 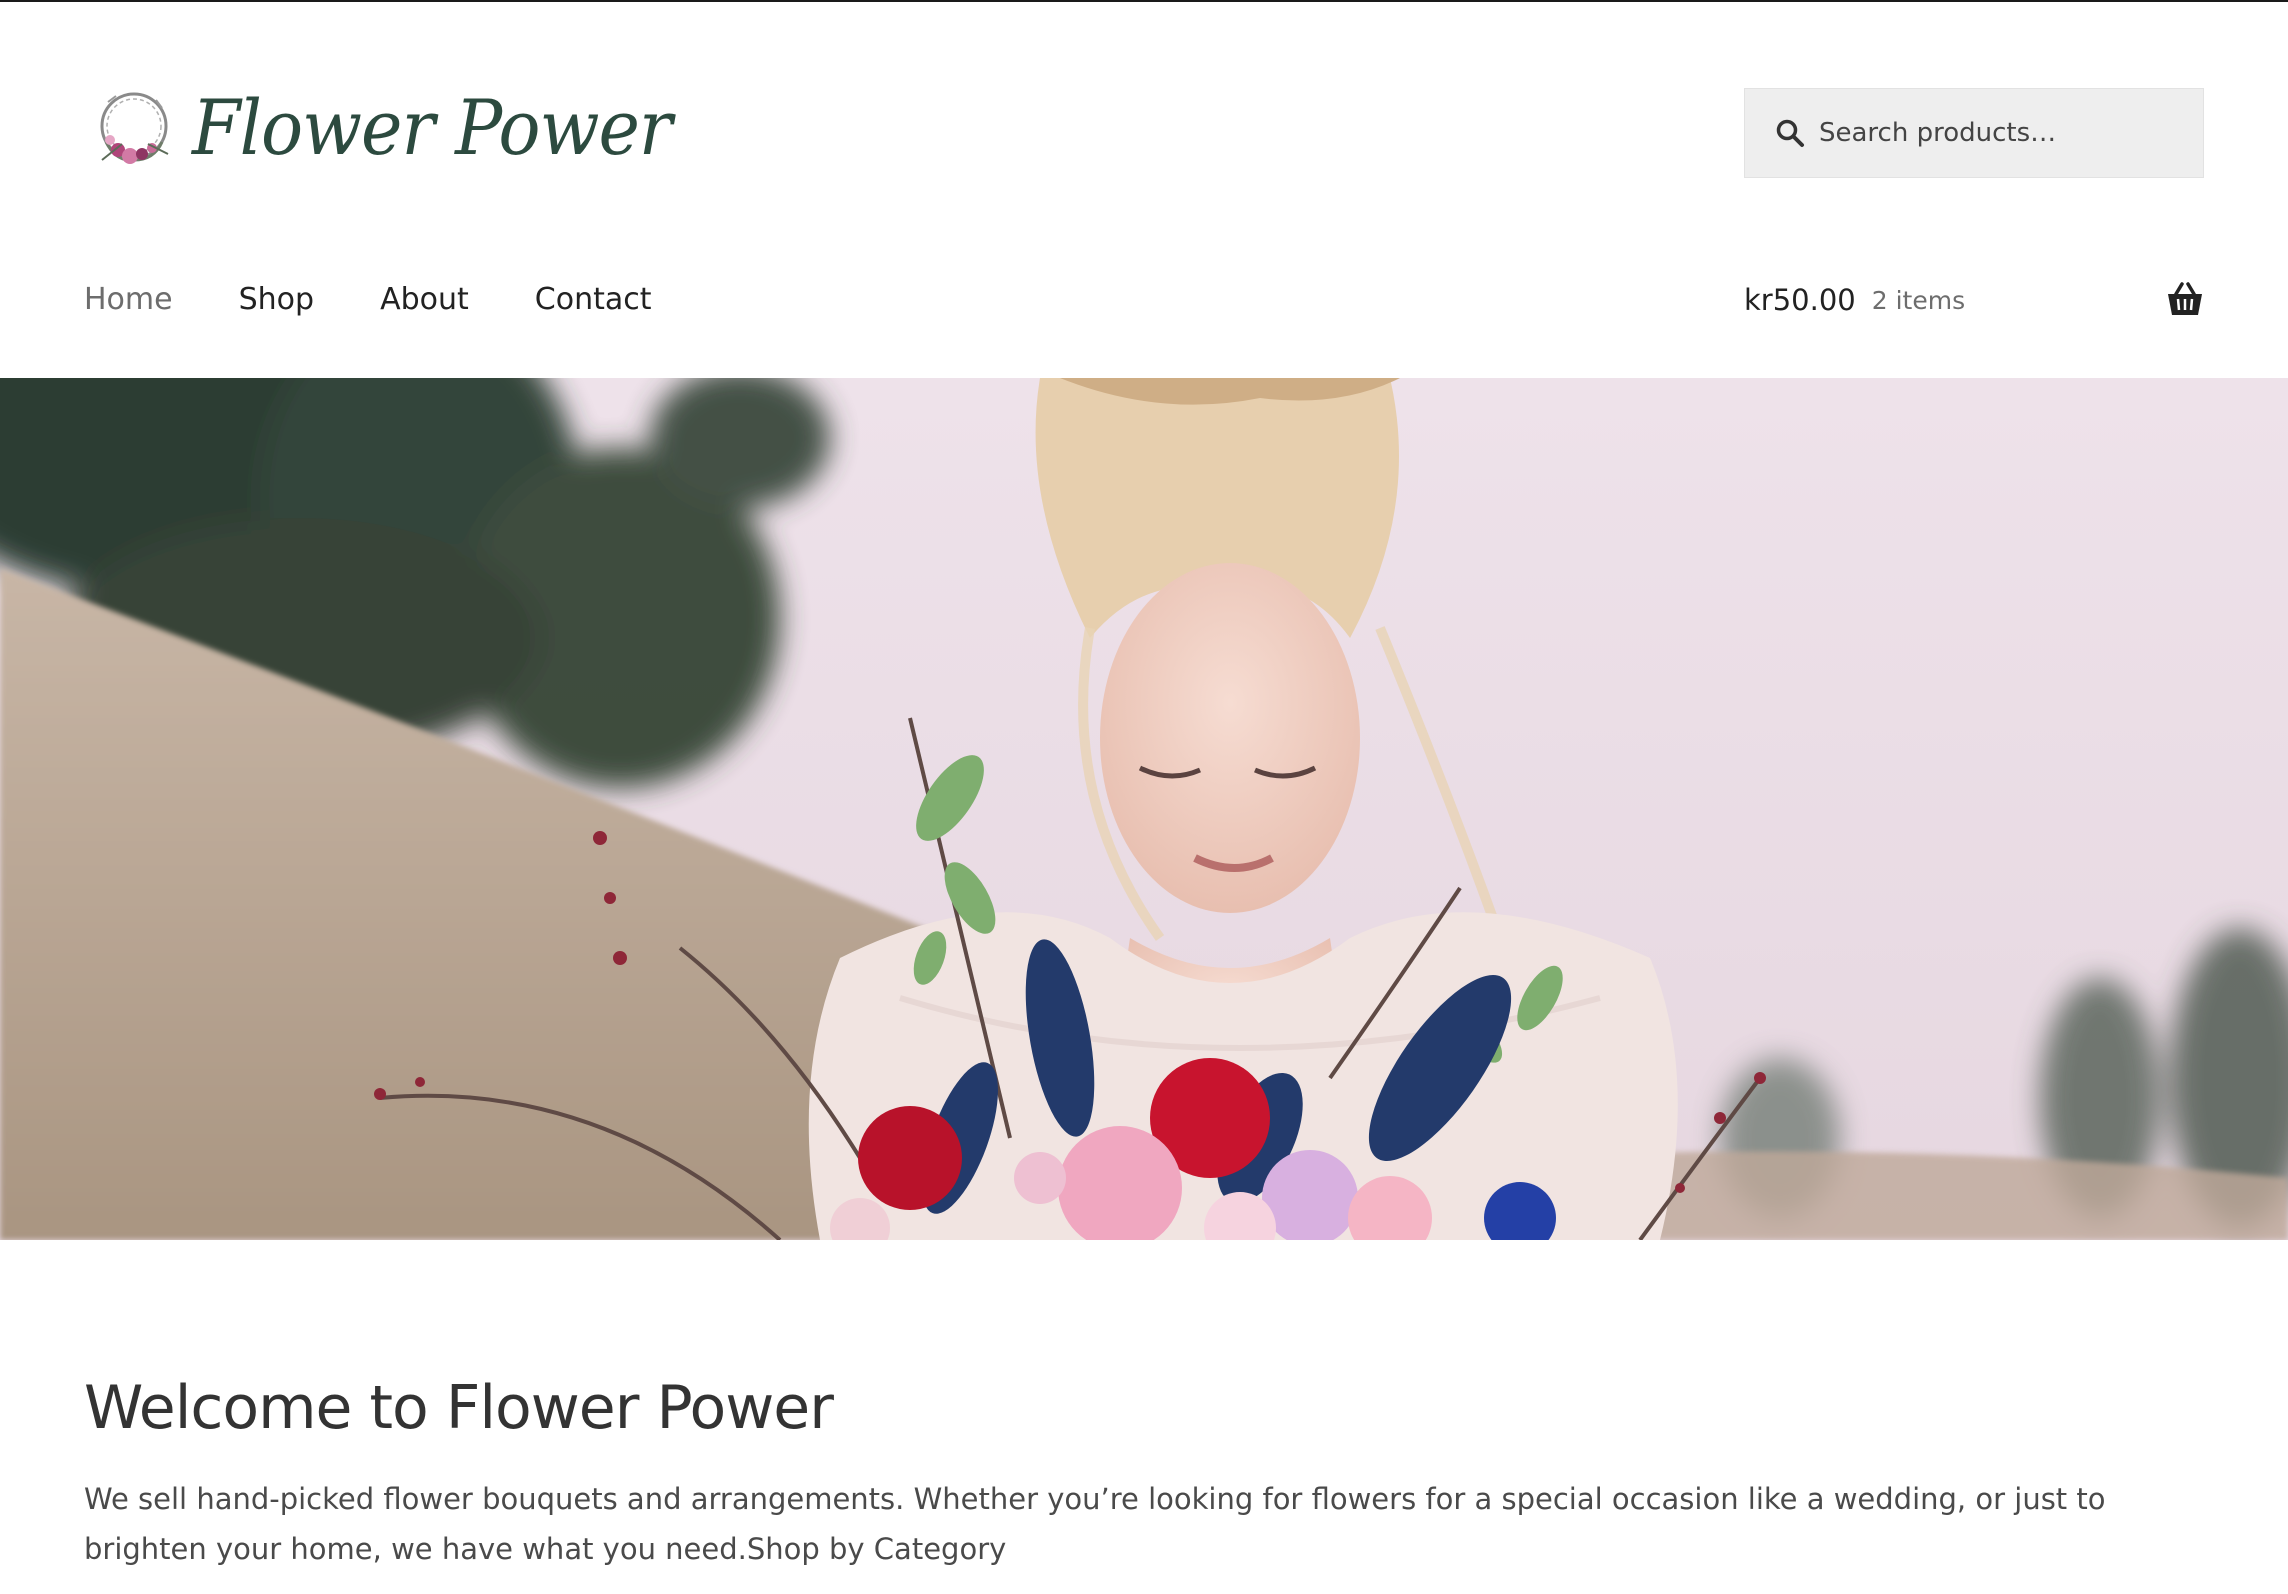 What do you see at coordinates (1790, 133) in the screenshot?
I see `search-icon` at bounding box center [1790, 133].